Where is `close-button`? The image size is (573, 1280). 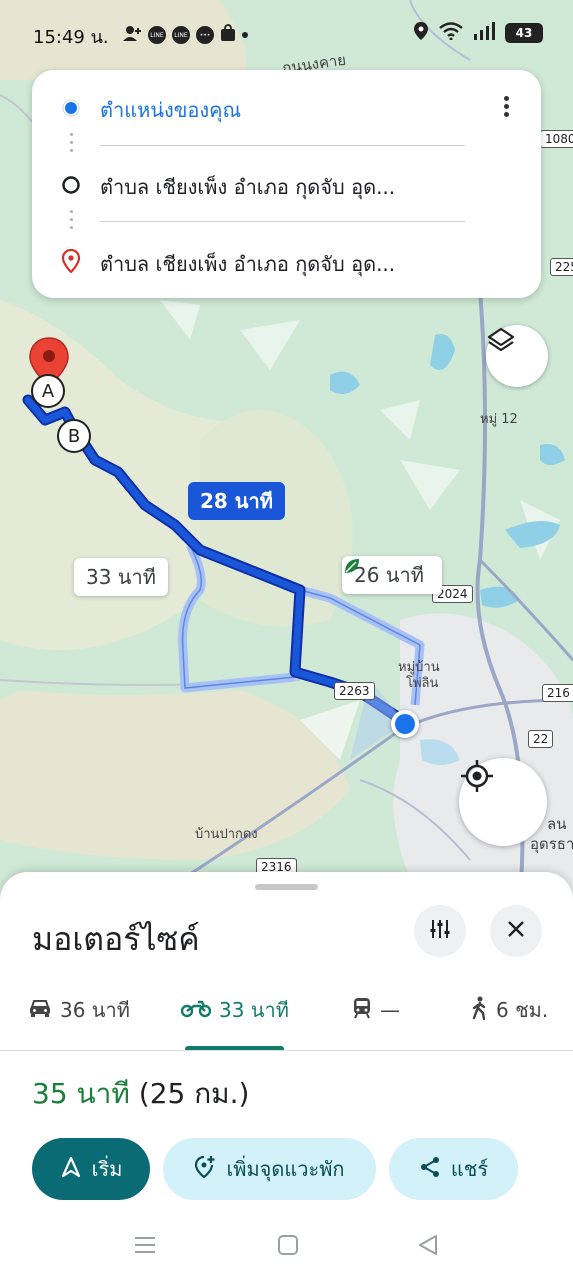
close-button is located at coordinates (516, 931).